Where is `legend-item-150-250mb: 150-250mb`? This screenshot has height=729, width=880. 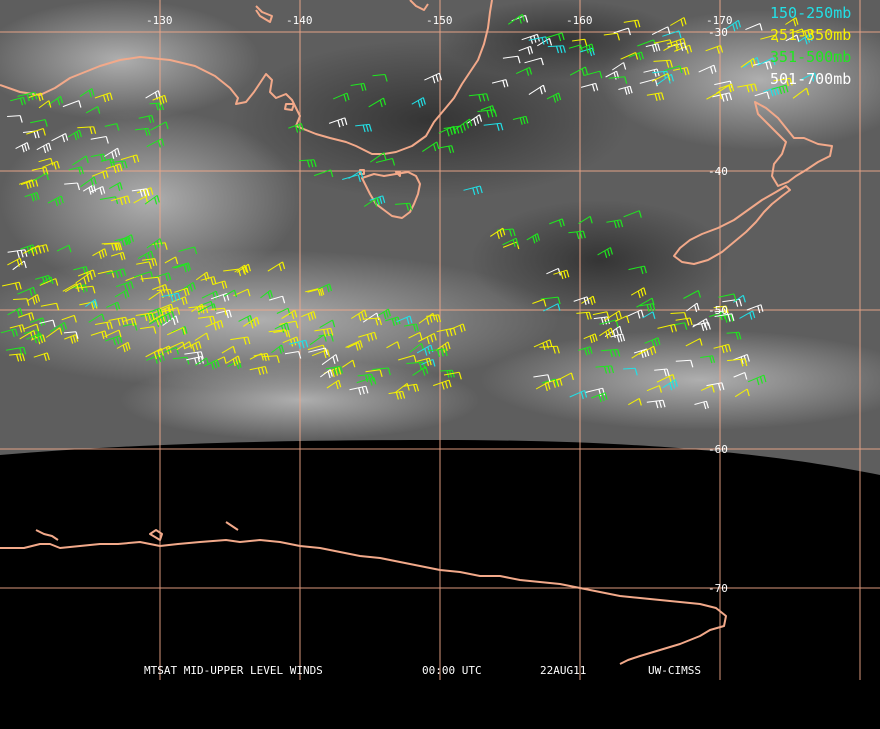 legend-item-150-250mb: 150-250mb is located at coordinates (810, 13).